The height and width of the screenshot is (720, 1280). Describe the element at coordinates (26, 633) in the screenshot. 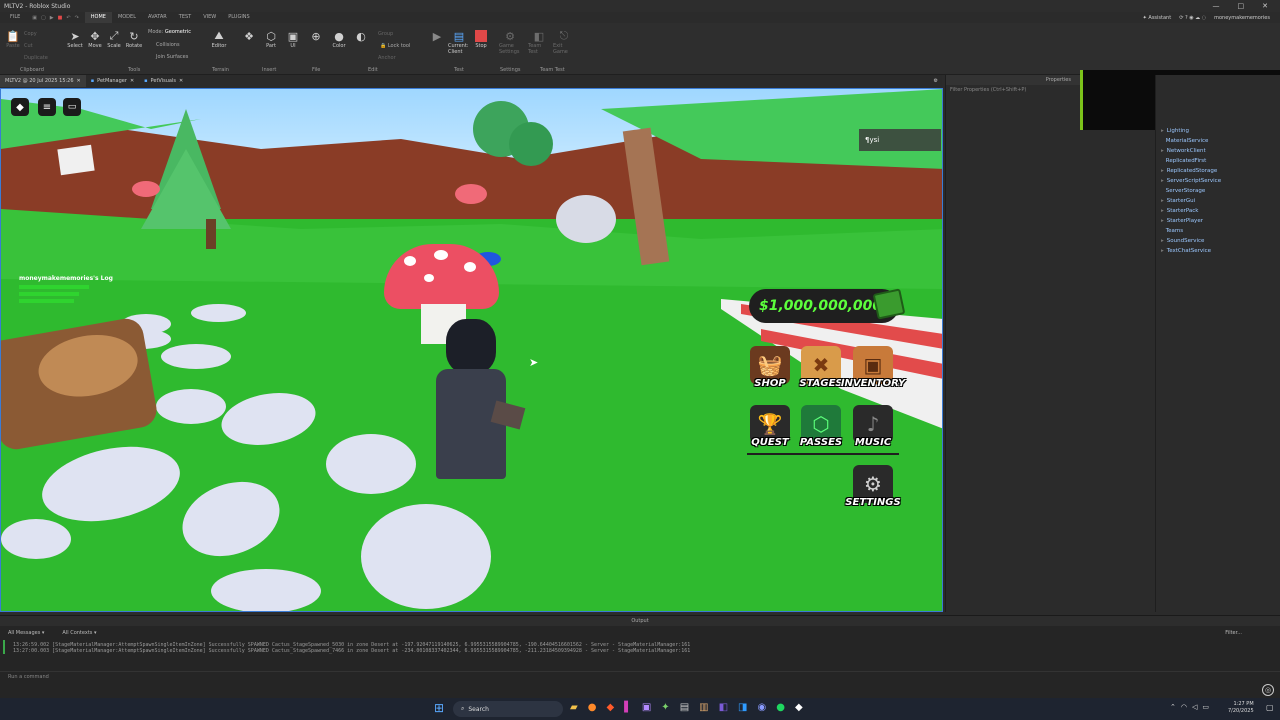

I see `all-messages-dropdown: All Messages ▾` at that location.